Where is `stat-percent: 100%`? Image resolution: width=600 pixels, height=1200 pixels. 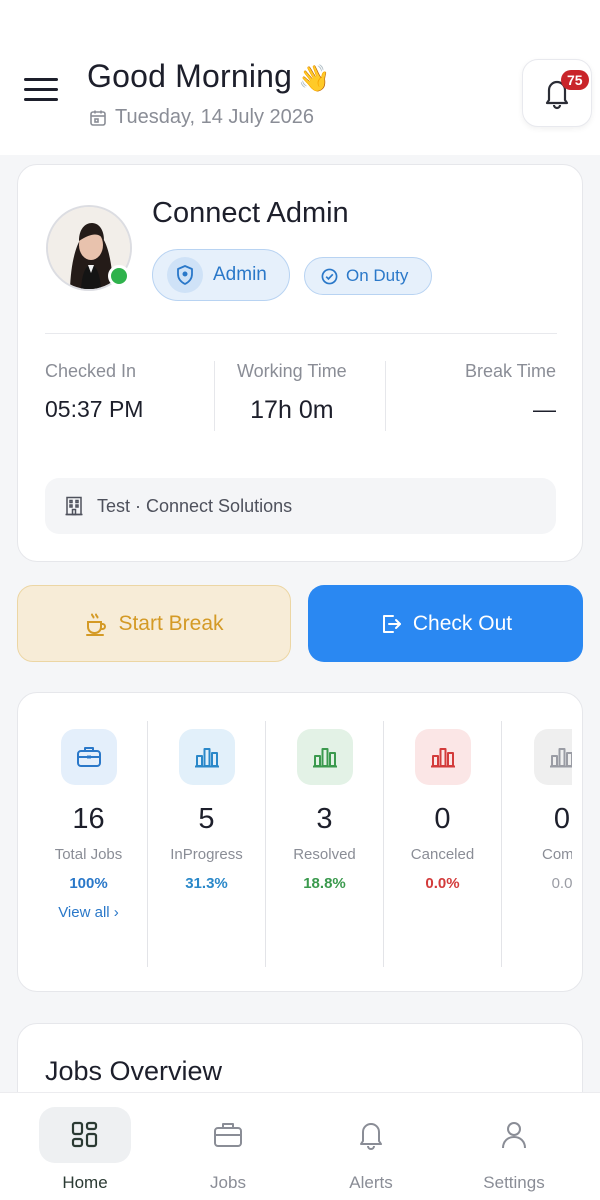 stat-percent: 100% is located at coordinates (88, 883).